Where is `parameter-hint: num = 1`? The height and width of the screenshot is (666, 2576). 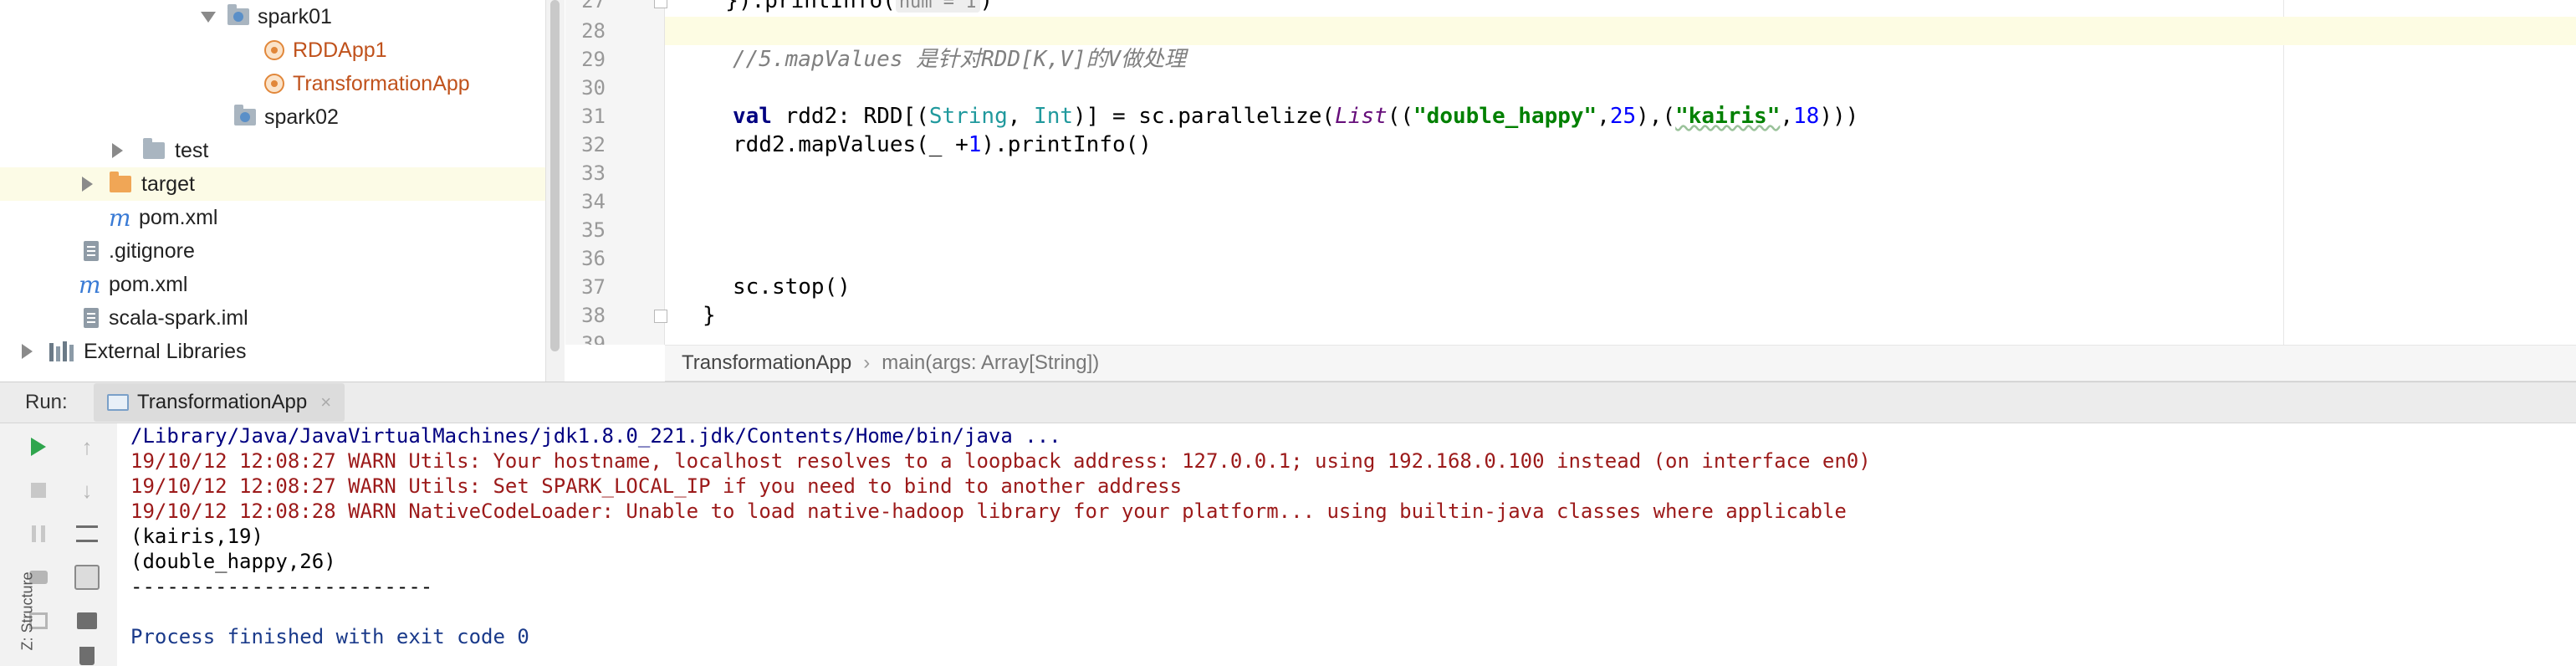 parameter-hint: num = 1 is located at coordinates (937, 6).